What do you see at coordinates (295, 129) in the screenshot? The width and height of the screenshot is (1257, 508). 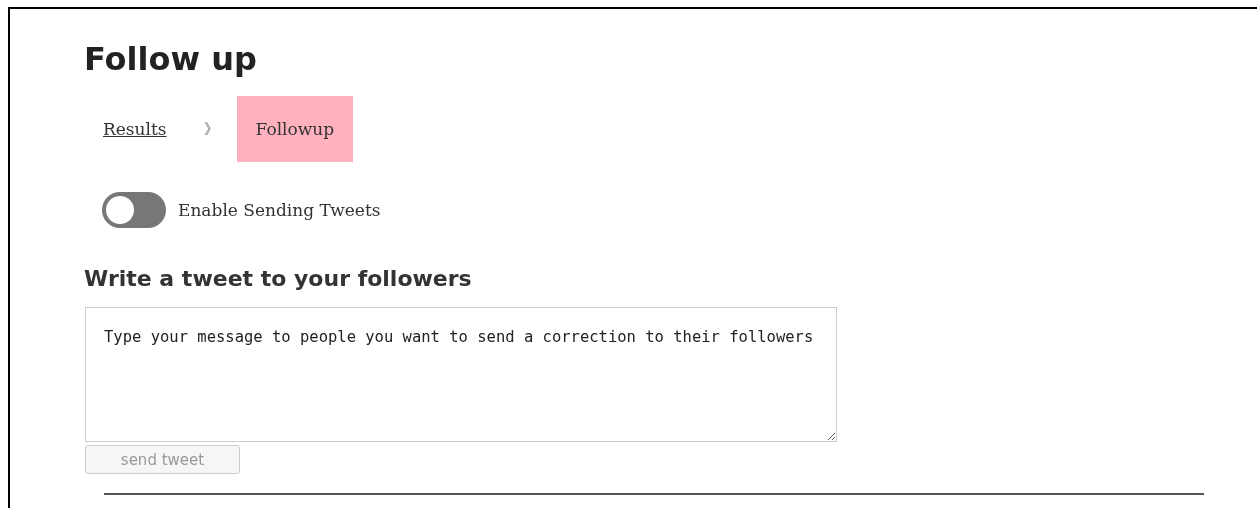 I see `breadcrumb-link: Followup` at bounding box center [295, 129].